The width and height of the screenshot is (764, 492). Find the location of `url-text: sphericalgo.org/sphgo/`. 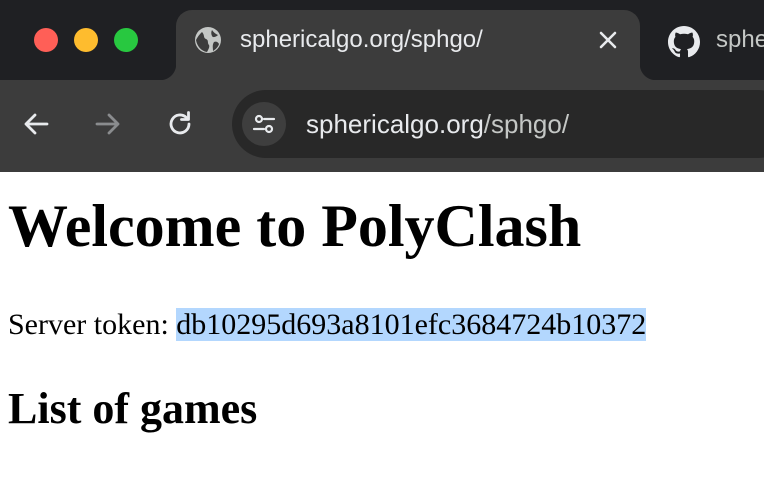

url-text: sphericalgo.org/sphgo/ is located at coordinates (437, 124).